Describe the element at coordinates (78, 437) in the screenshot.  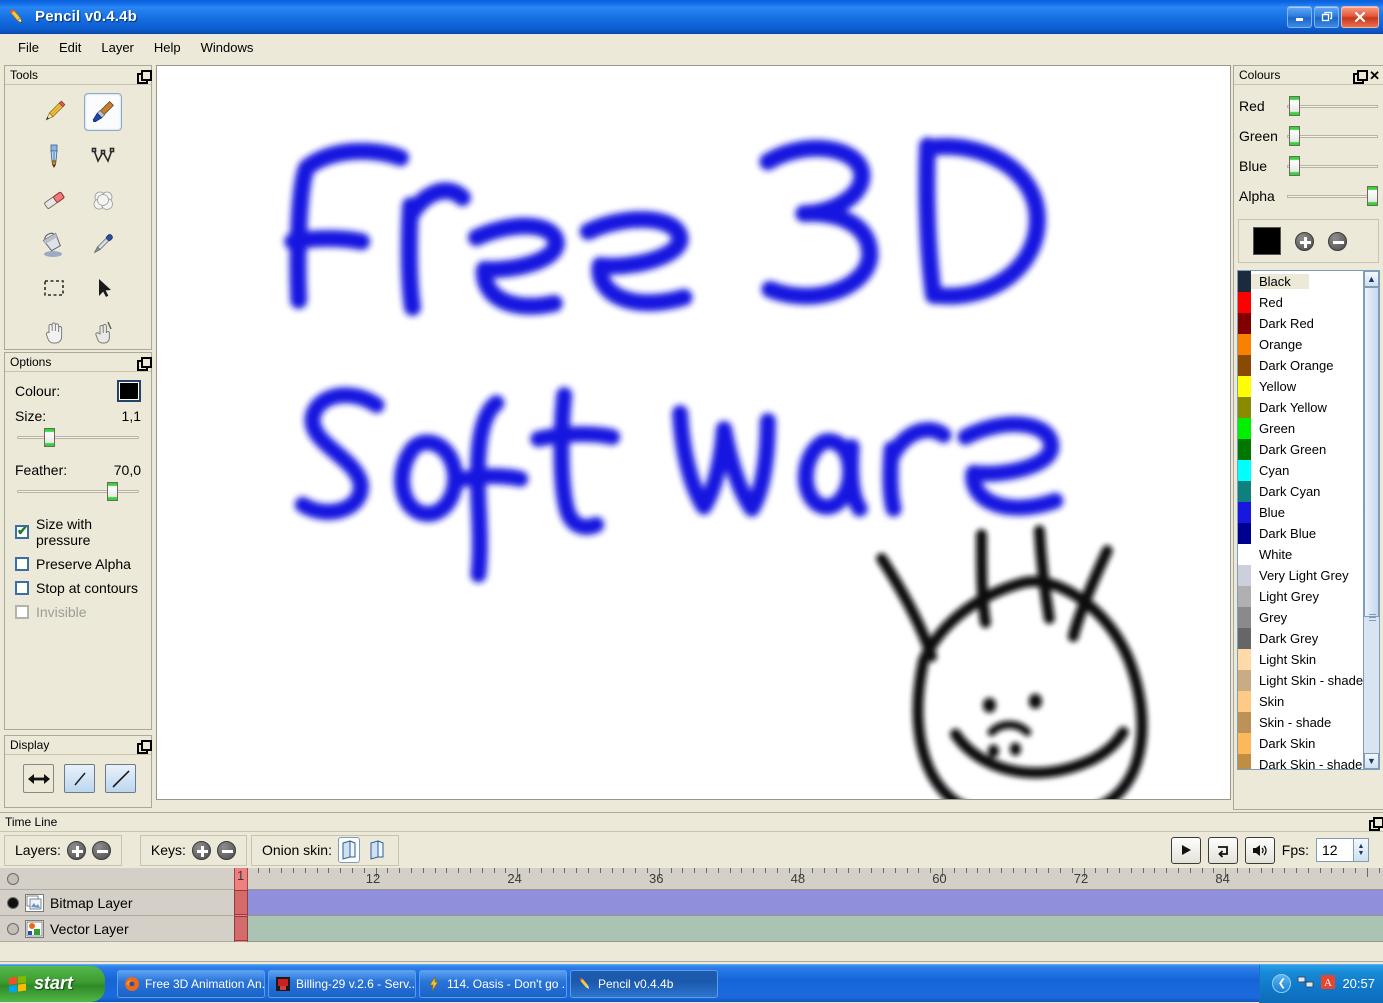
I see `size-slider` at that location.